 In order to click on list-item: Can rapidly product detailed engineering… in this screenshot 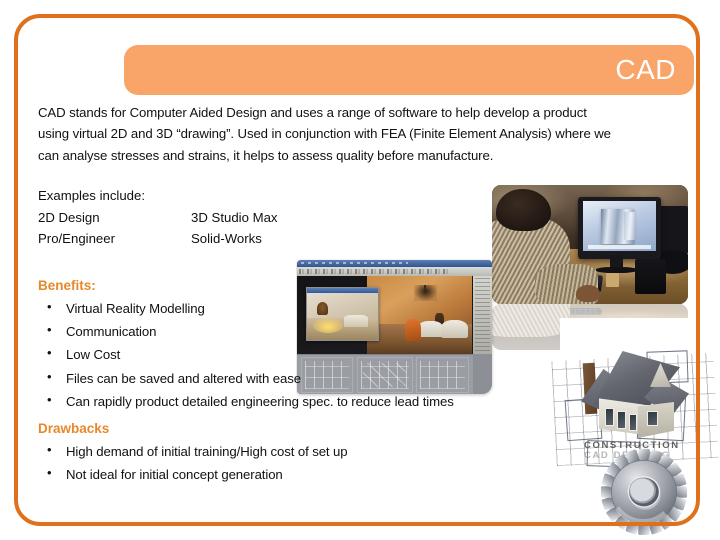, I will do `click(338, 401)`.